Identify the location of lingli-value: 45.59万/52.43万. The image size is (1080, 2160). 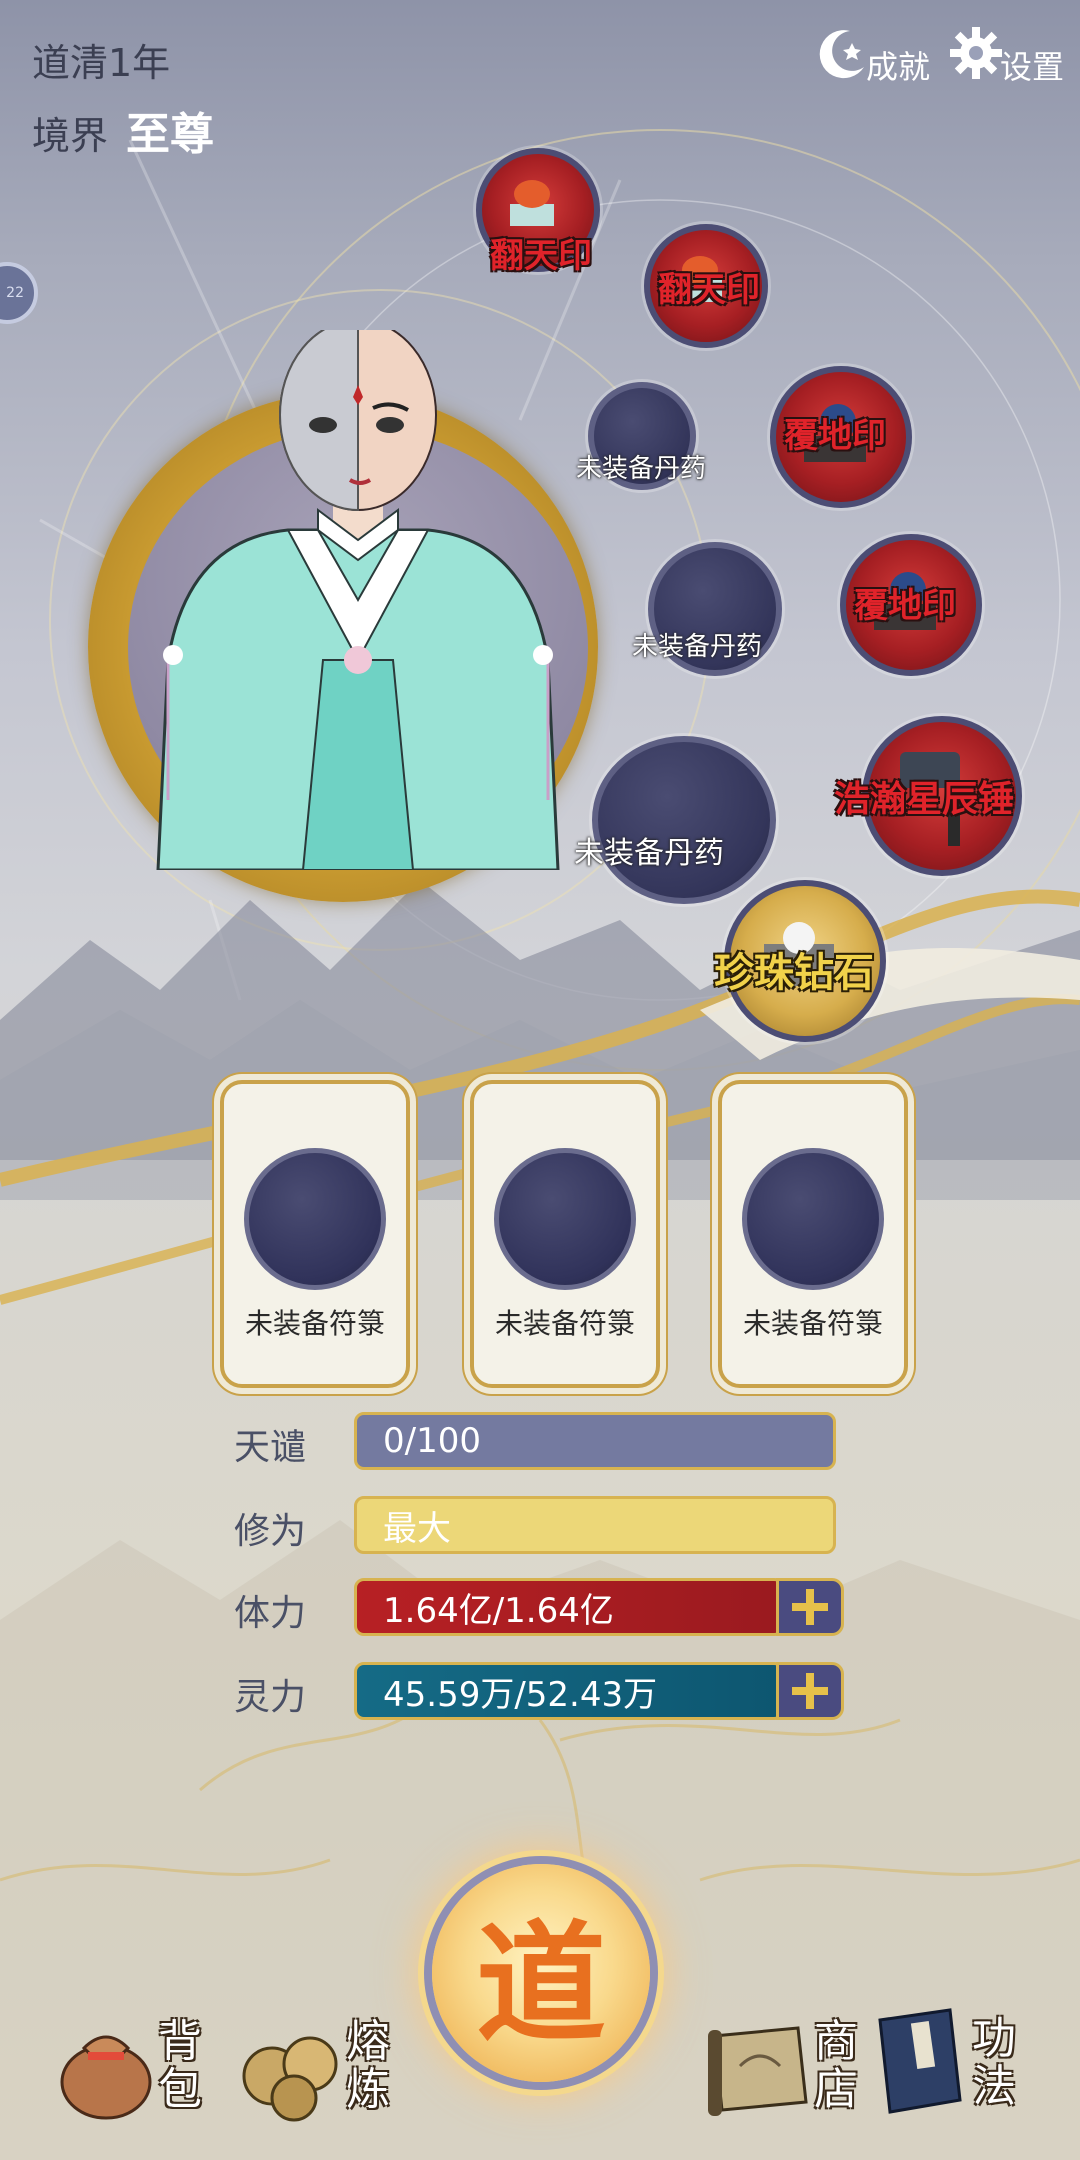
(520, 1694).